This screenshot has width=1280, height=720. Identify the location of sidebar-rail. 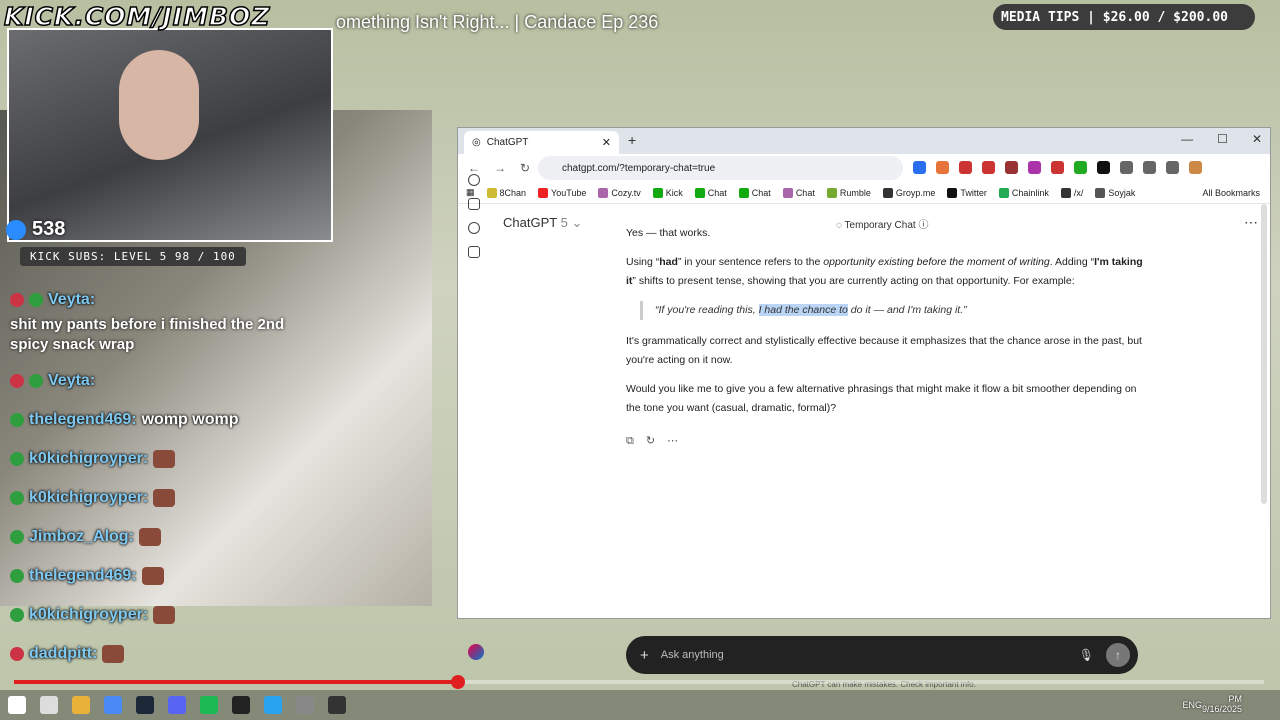
(475, 222).